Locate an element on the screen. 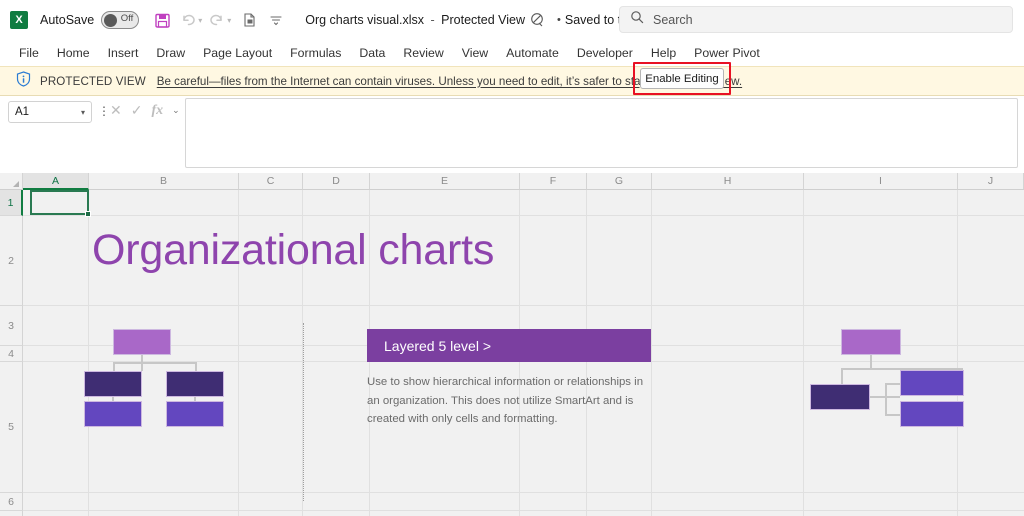 This screenshot has height=516, width=1024. cancel-icon: ✕ is located at coordinates (116, 110).